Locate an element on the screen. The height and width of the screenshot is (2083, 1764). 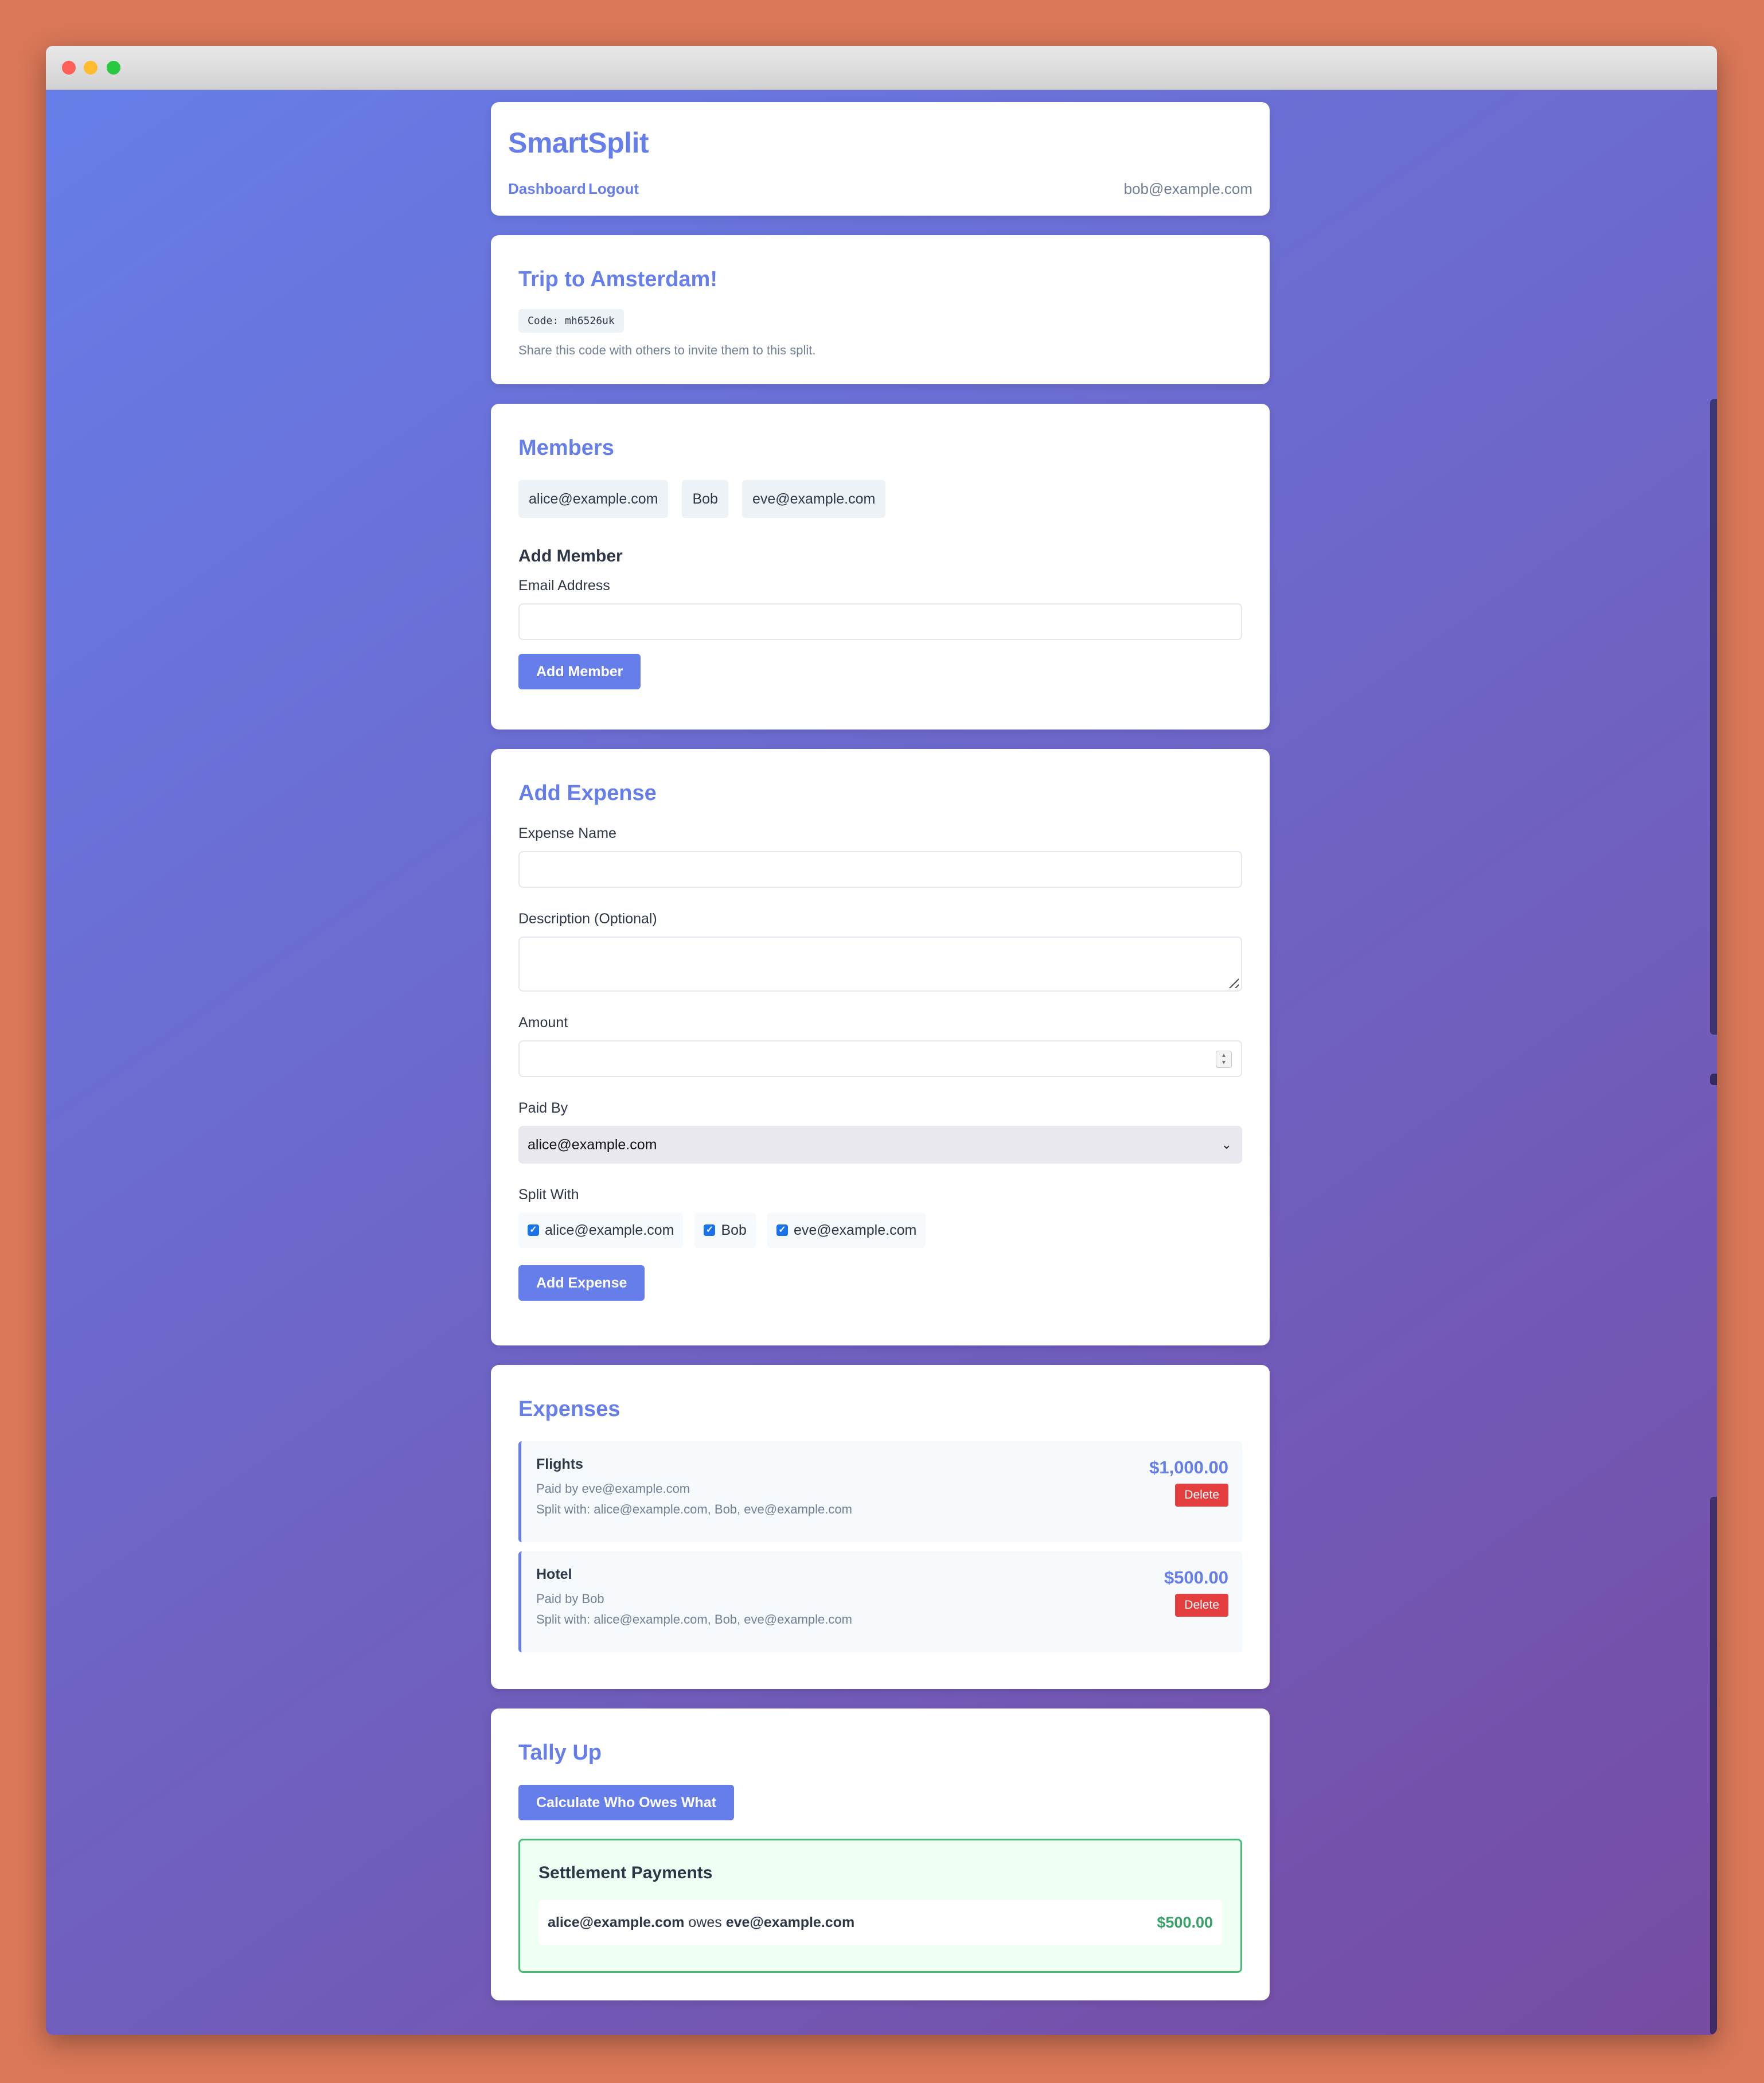
member-list: alice@example.com Bob eve@example.com is located at coordinates (880, 499).